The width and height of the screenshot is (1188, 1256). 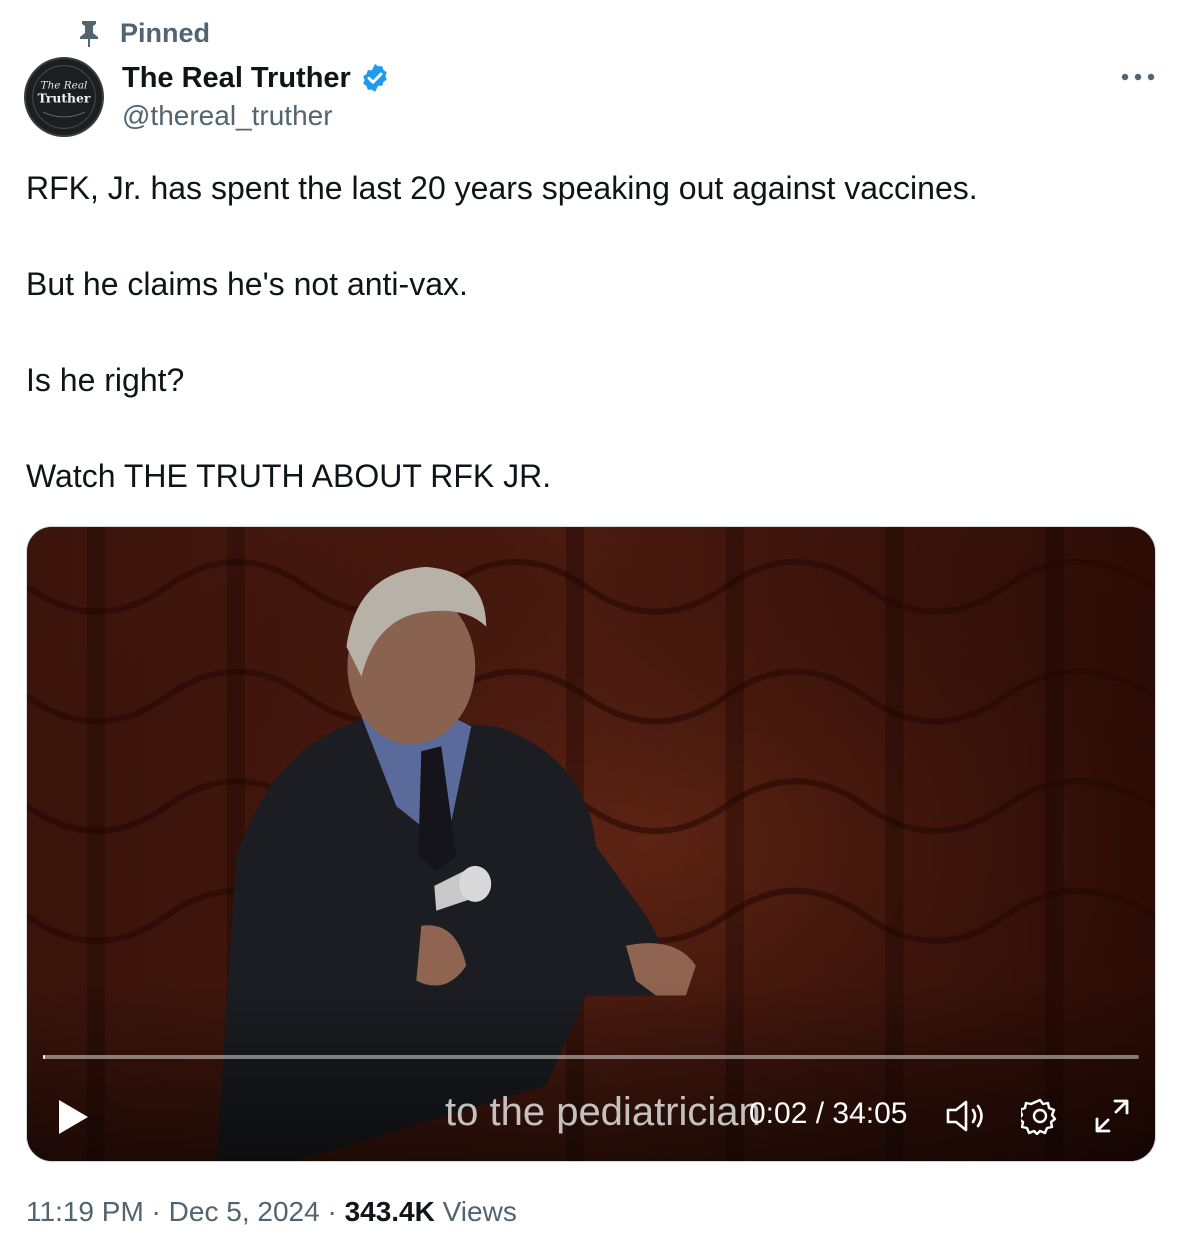 I want to click on tweet-meta: 11:19 PM · Dec 5, 2024 · 343.4K Views, so click(x=271, y=1212).